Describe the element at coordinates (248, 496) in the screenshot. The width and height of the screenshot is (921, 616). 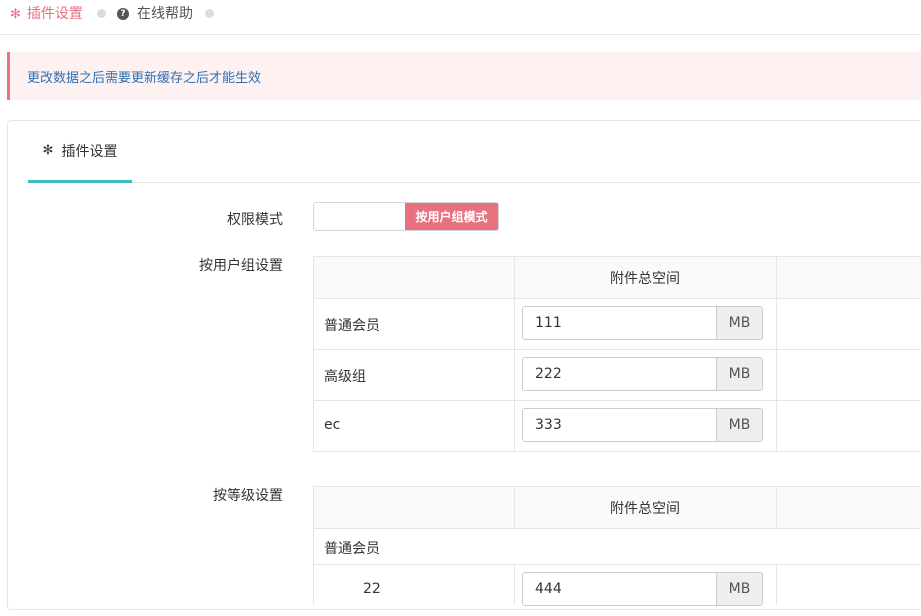
I see `by-level-label: 按等级设置` at that location.